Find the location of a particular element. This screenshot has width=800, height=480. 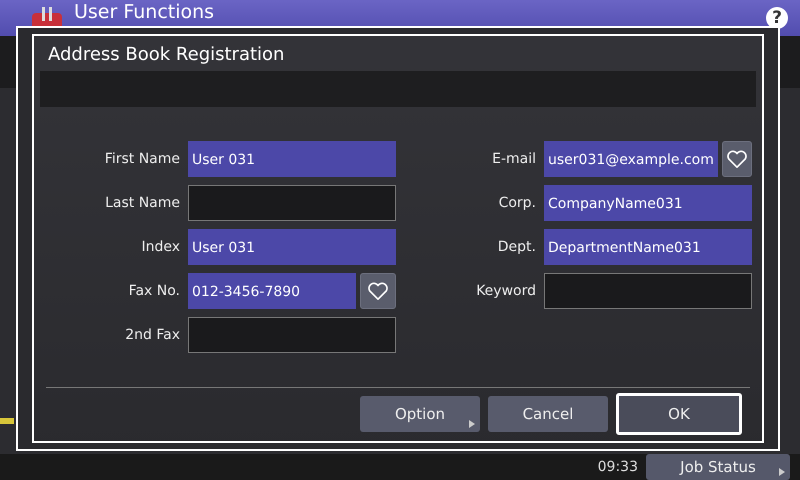

field-label: Fax No. is located at coordinates (154, 291).